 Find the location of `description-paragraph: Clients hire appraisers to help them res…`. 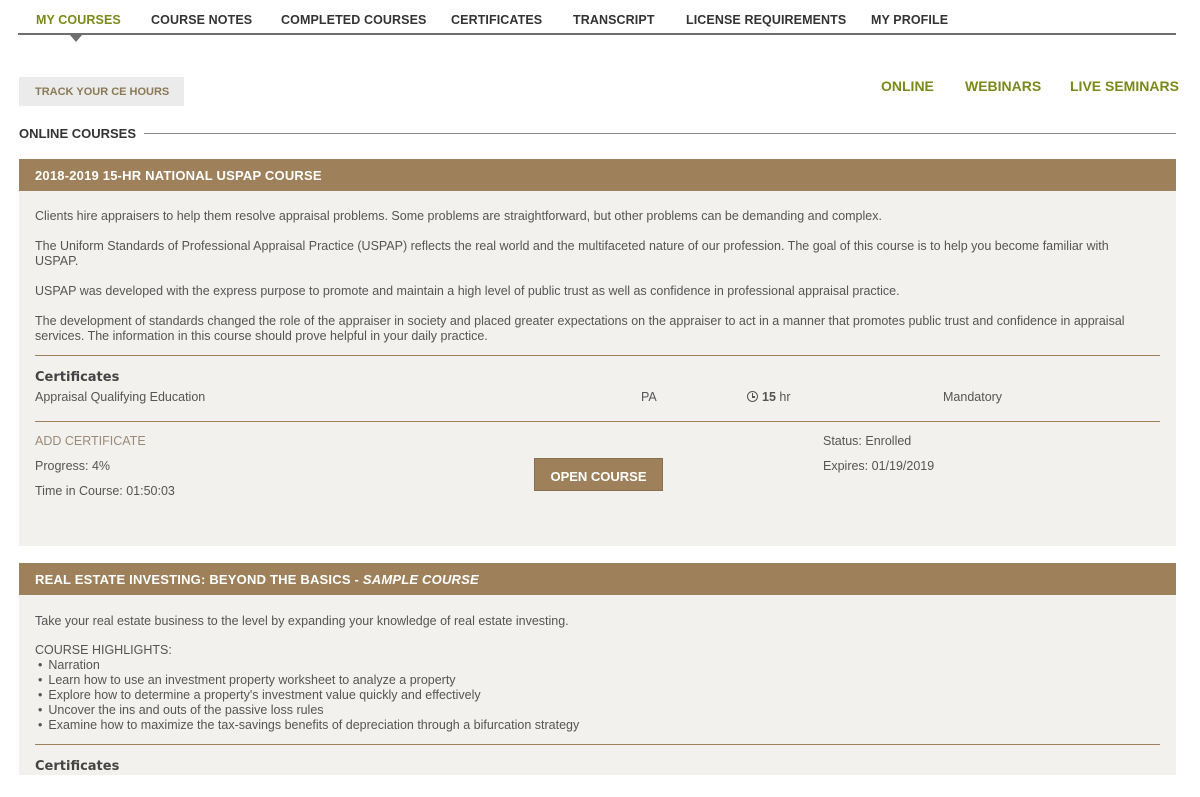

description-paragraph: Clients hire appraisers to help them res… is located at coordinates (458, 216).